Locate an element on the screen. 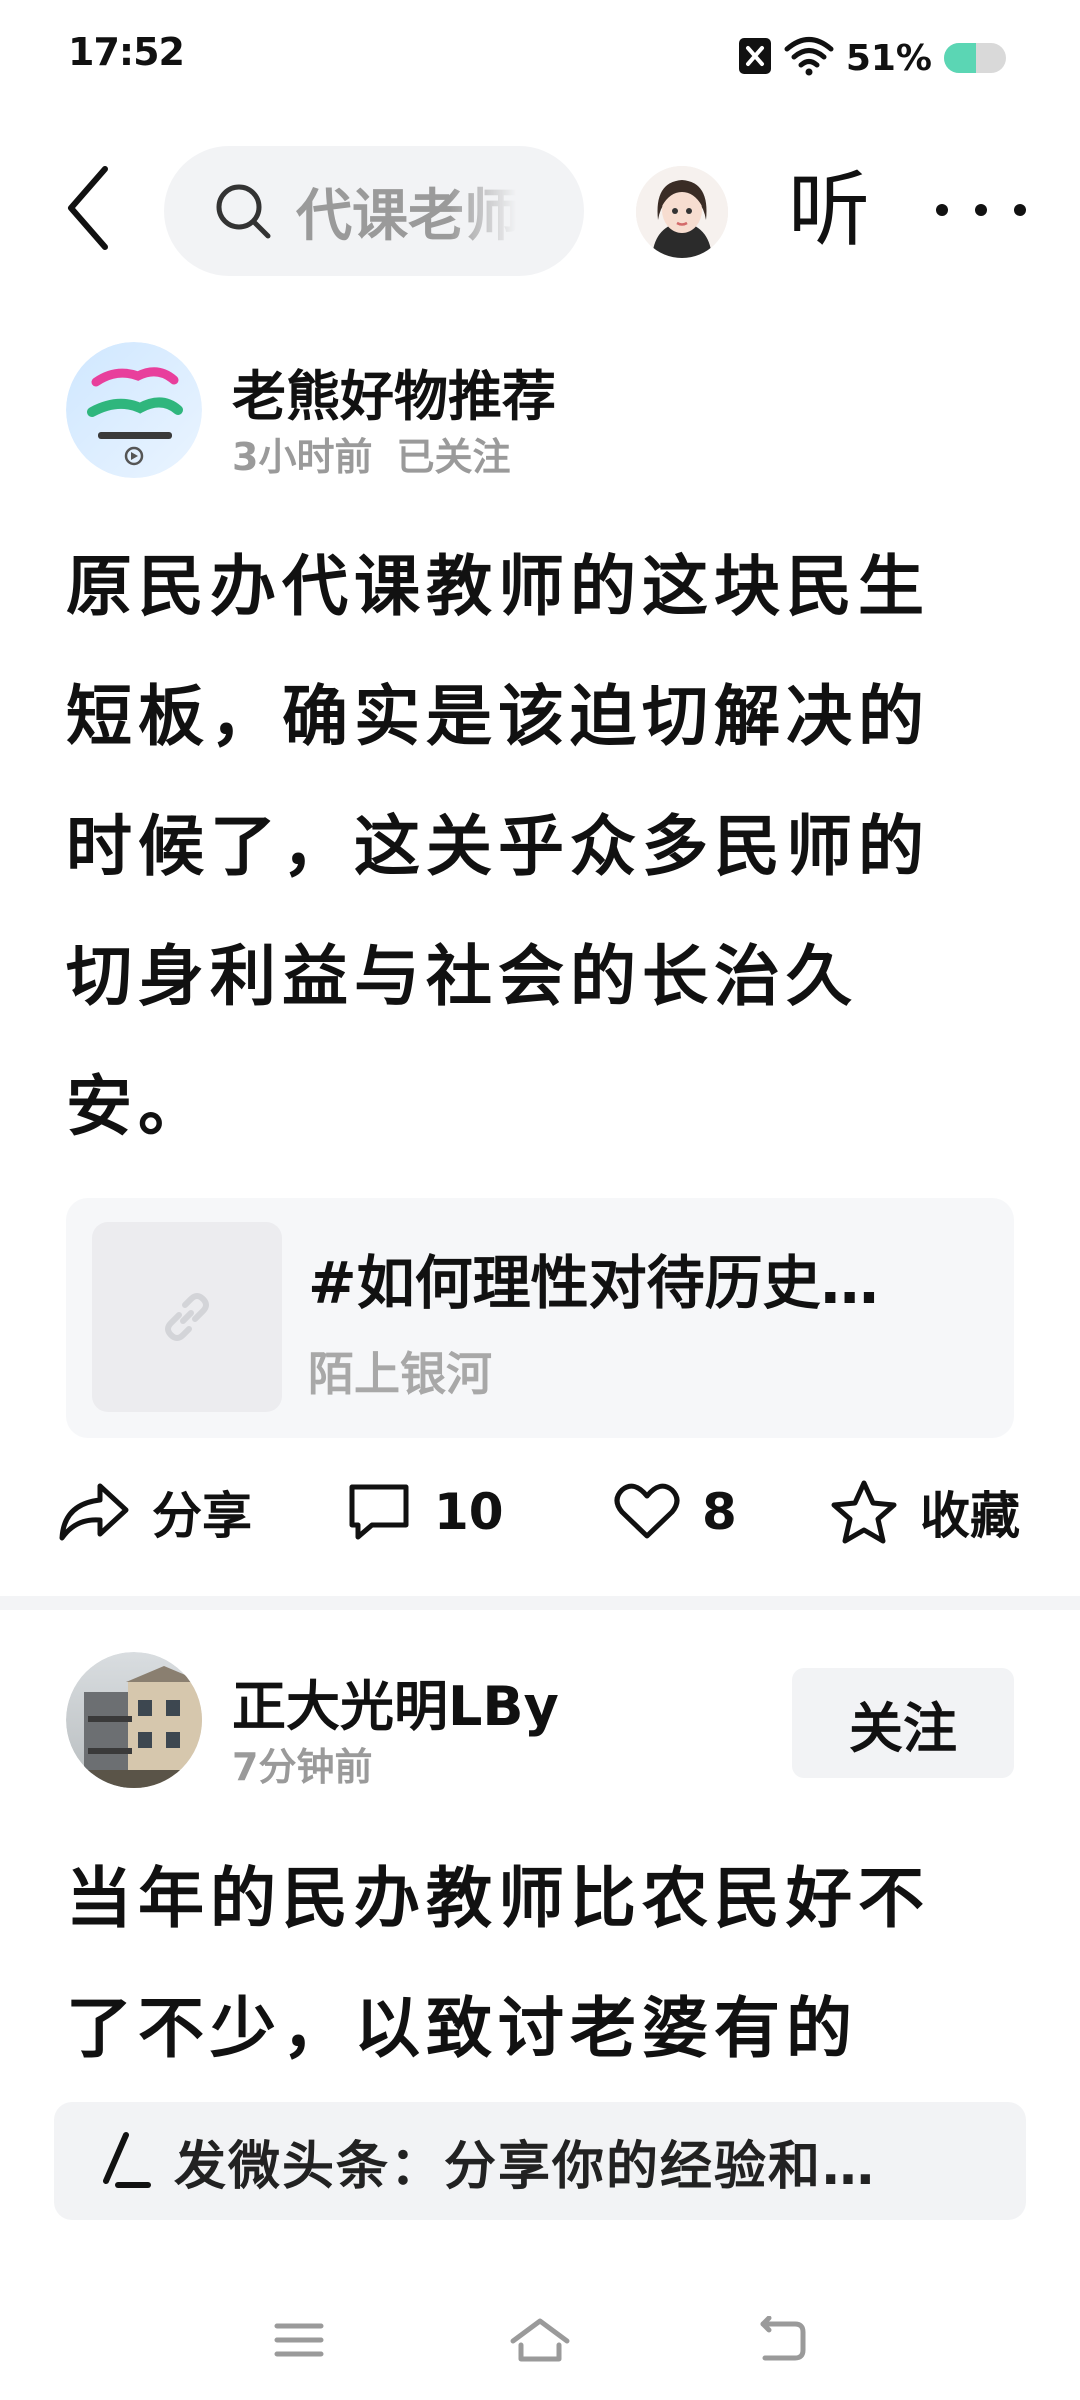 Image resolution: width=1080 pixels, height=2400 pixels. battery-level is located at coordinates (960, 58).